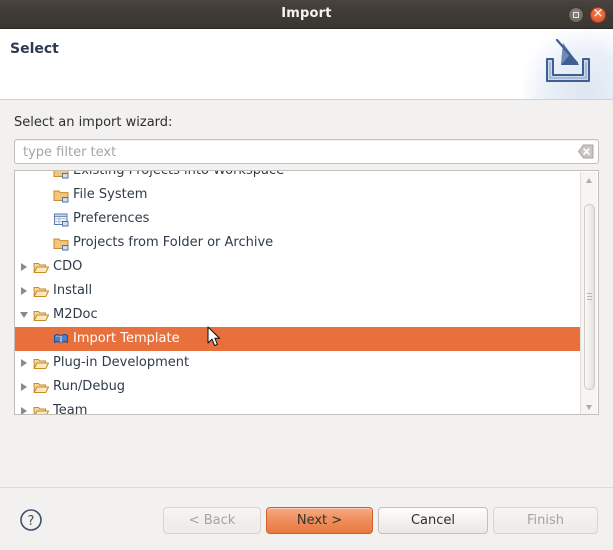  What do you see at coordinates (568, 60) in the screenshot?
I see `import-banner-icon` at bounding box center [568, 60].